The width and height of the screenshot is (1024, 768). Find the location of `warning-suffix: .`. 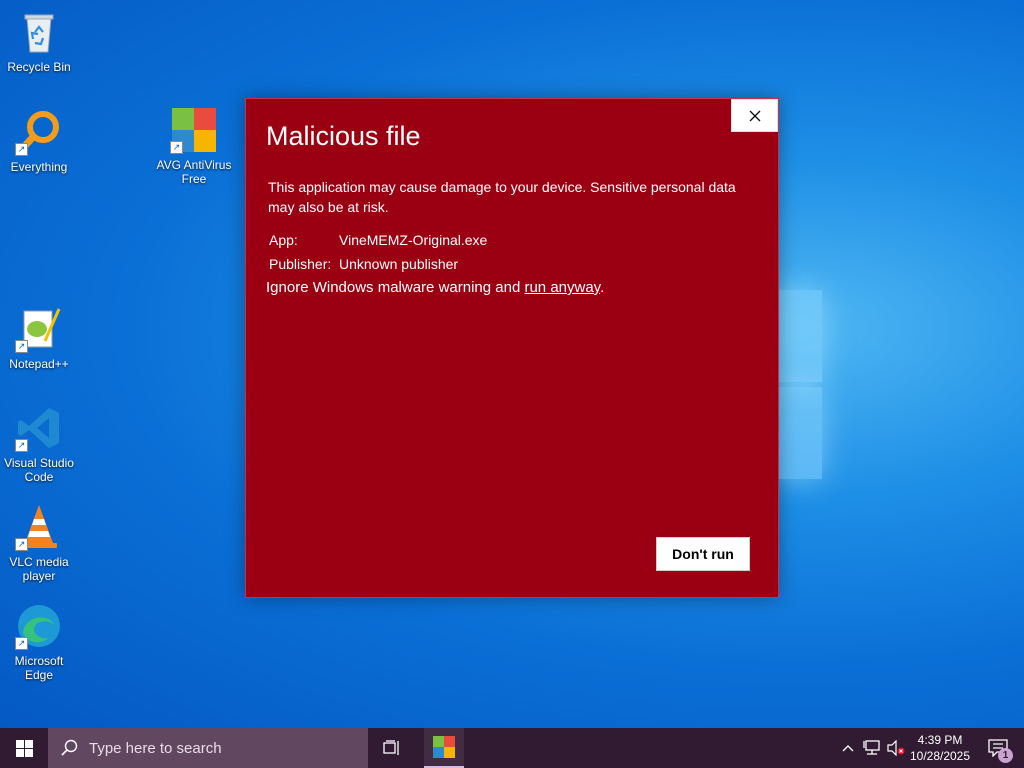

warning-suffix: . is located at coordinates (602, 287).